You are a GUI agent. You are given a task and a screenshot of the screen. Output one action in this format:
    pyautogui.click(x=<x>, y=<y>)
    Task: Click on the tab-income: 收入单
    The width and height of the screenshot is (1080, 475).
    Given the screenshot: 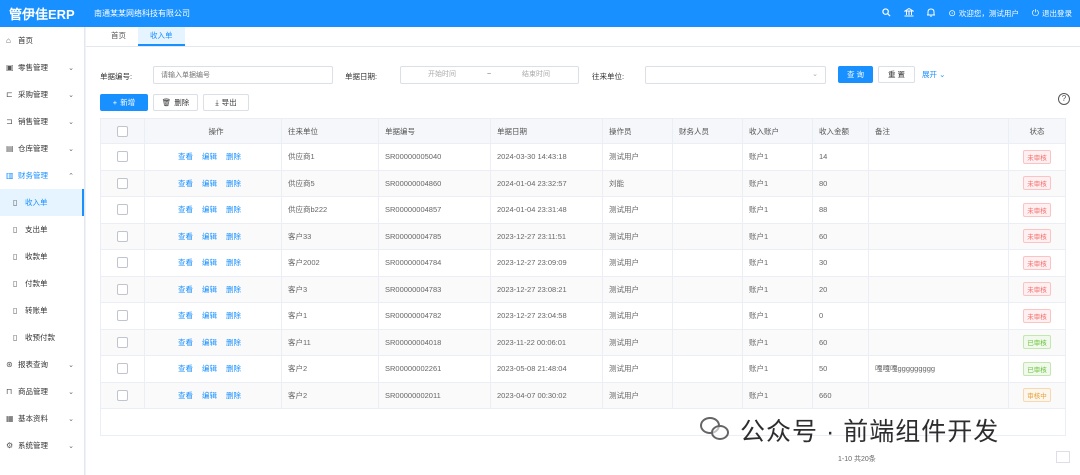 What is the action you would take?
    pyautogui.click(x=161, y=36)
    